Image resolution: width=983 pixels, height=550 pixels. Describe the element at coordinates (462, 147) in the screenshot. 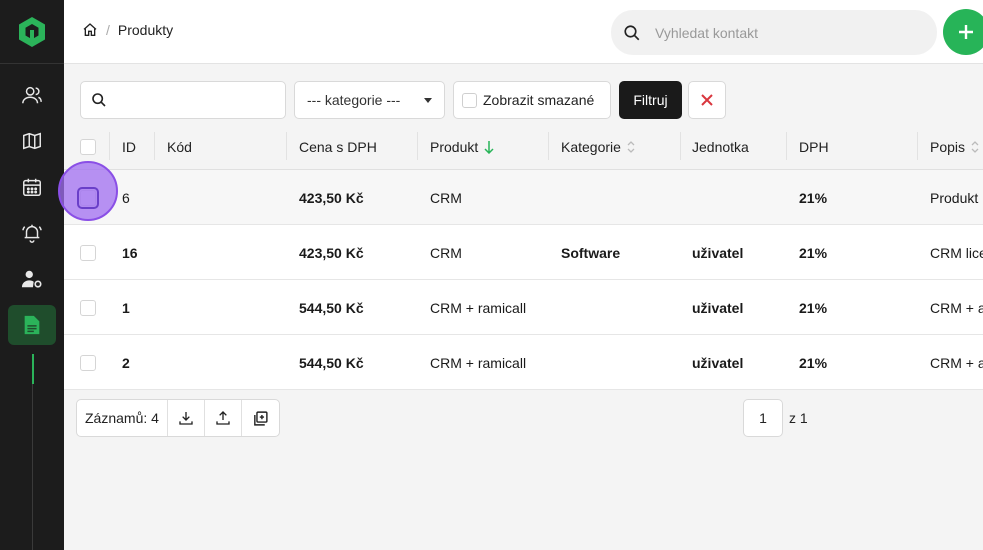

I see `column-header-product: Produkt` at that location.